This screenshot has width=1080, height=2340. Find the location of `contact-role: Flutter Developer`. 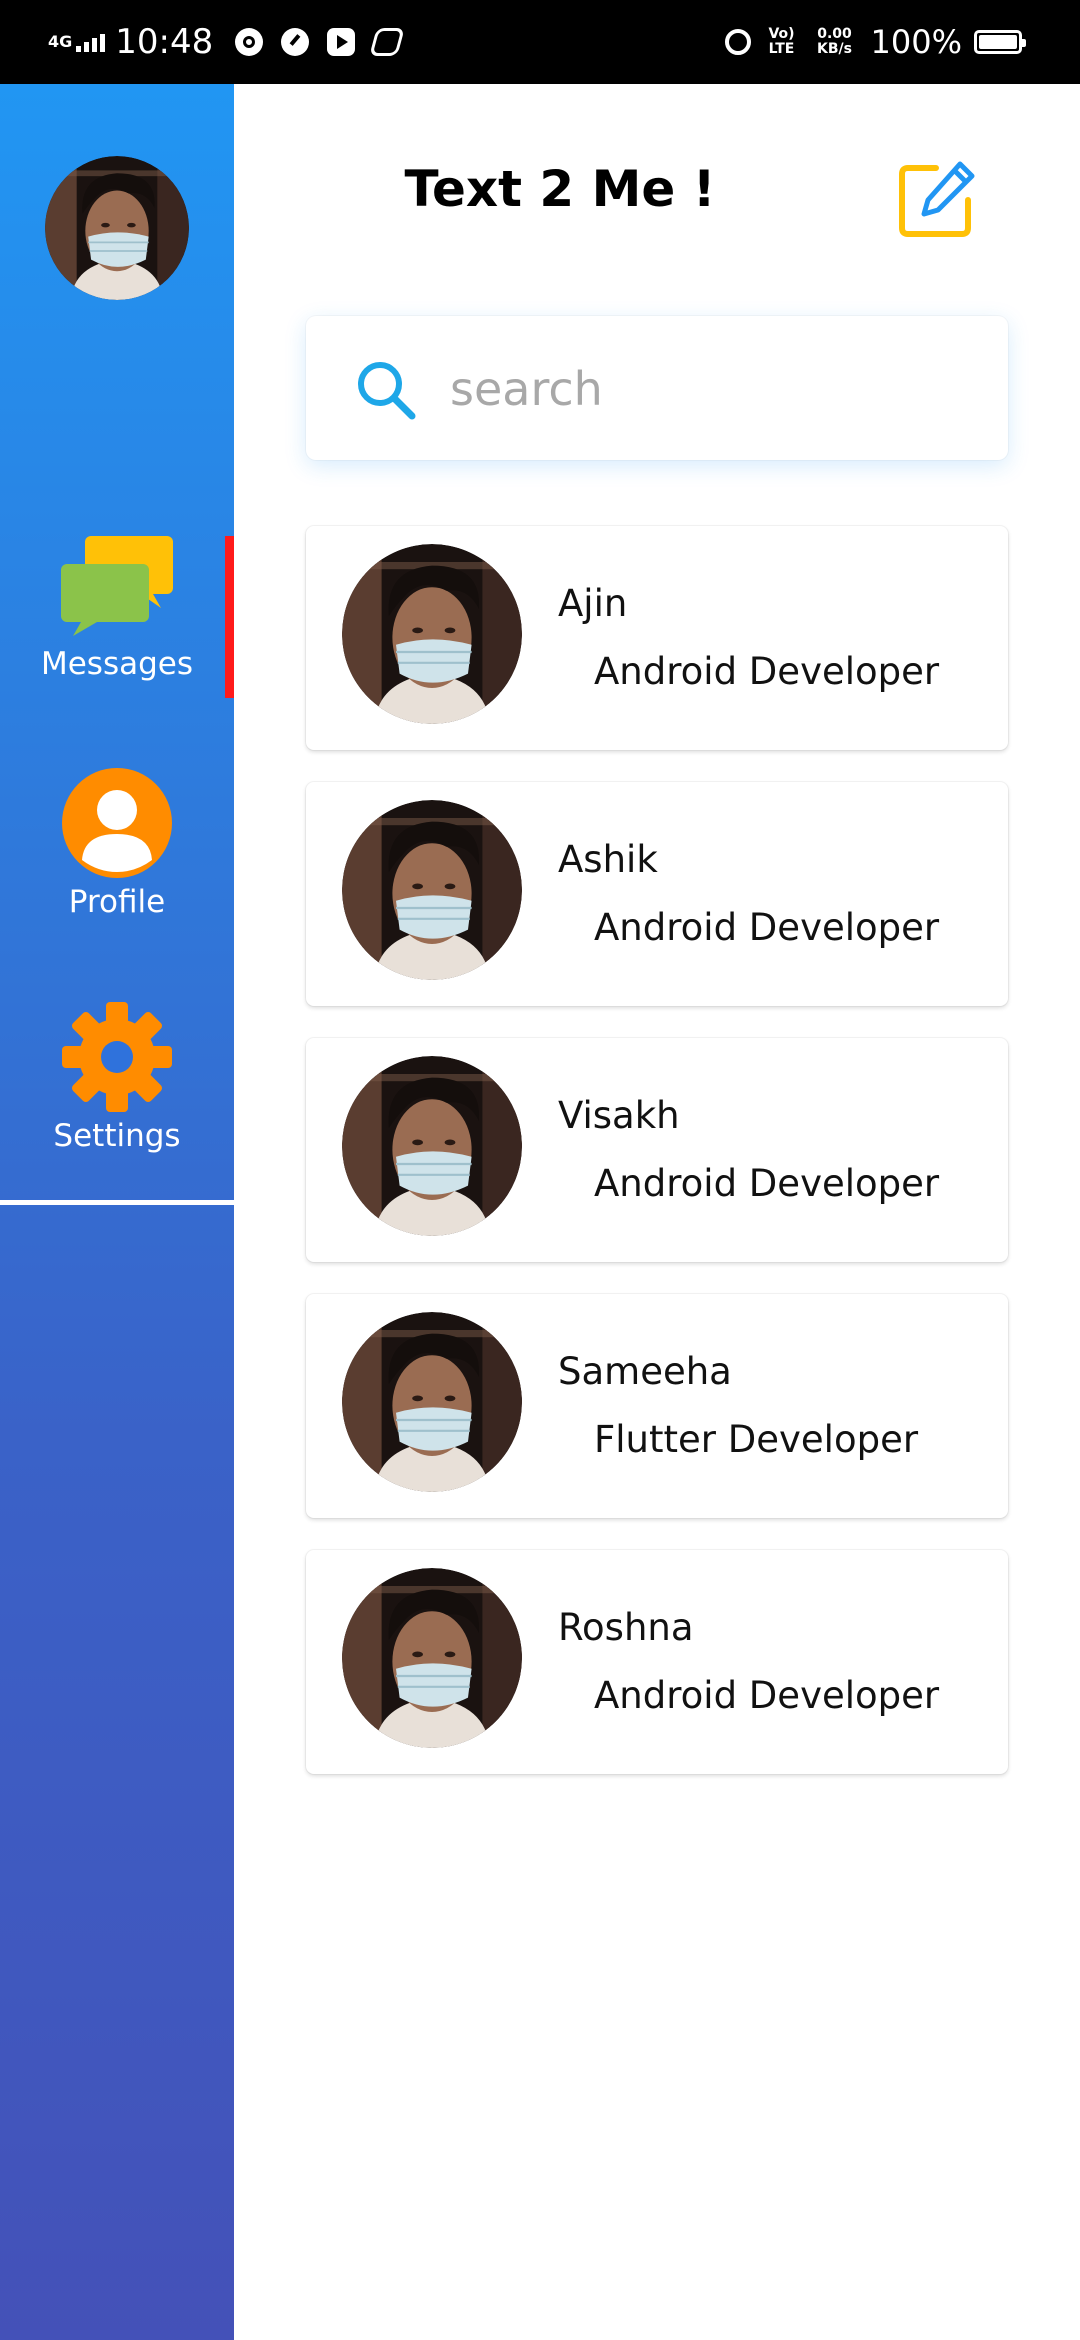

contact-role: Flutter Developer is located at coordinates (756, 1439).